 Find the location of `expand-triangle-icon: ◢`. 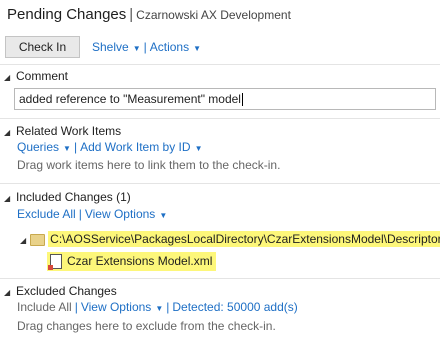

expand-triangle-icon: ◢ is located at coordinates (23, 240).